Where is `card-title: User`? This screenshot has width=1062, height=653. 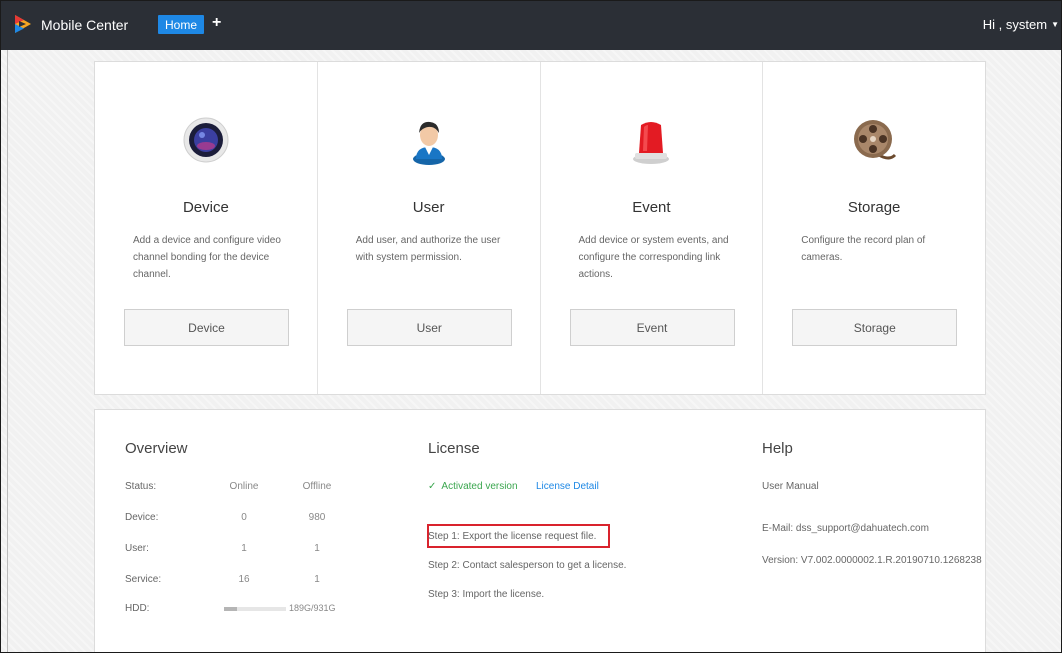 card-title: User is located at coordinates (428, 207).